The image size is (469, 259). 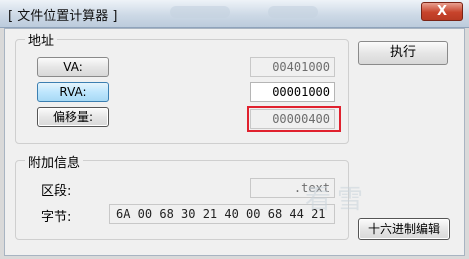 I want to click on rva-field: 00001000, so click(x=292, y=92).